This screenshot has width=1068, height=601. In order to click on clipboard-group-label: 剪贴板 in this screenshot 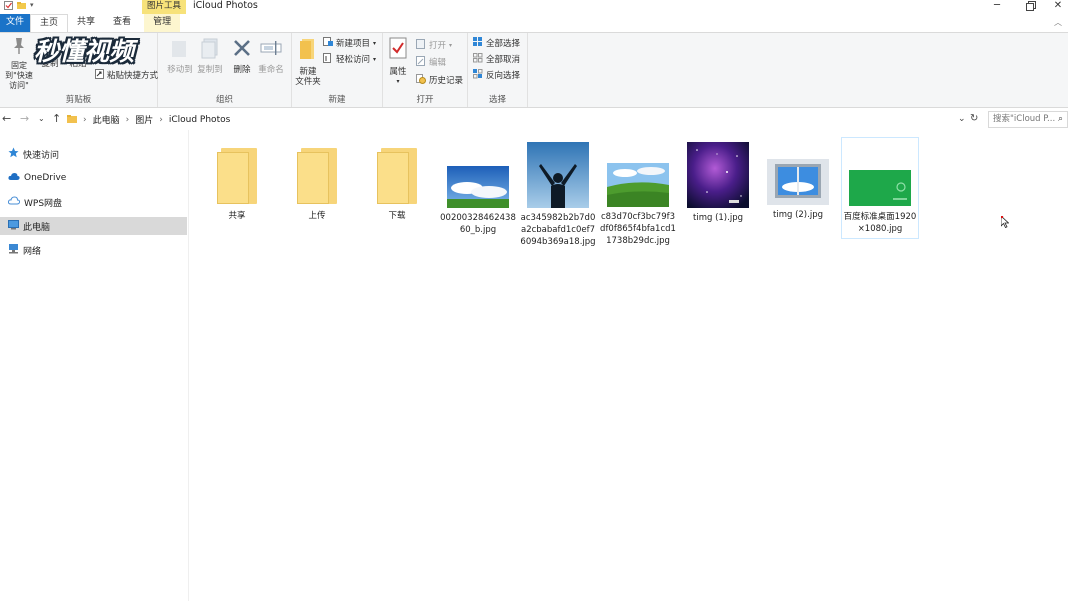, I will do `click(78, 100)`.